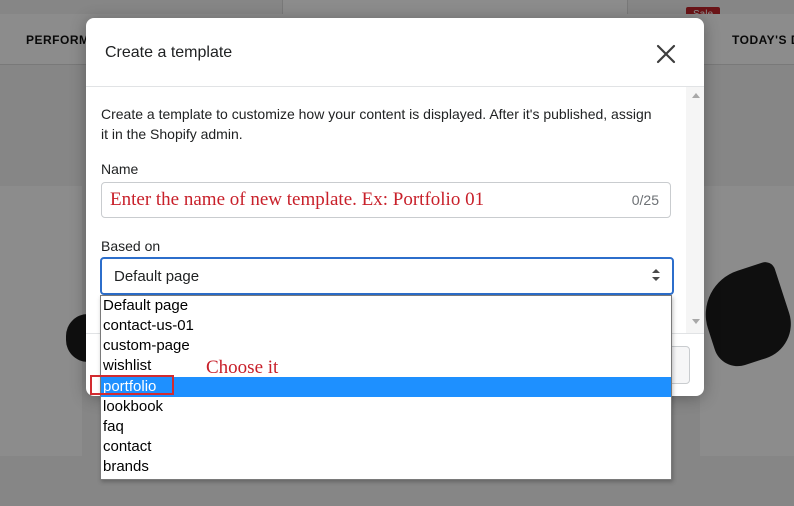 The width and height of the screenshot is (794, 506). I want to click on modal-header: Create a template, so click(395, 52).